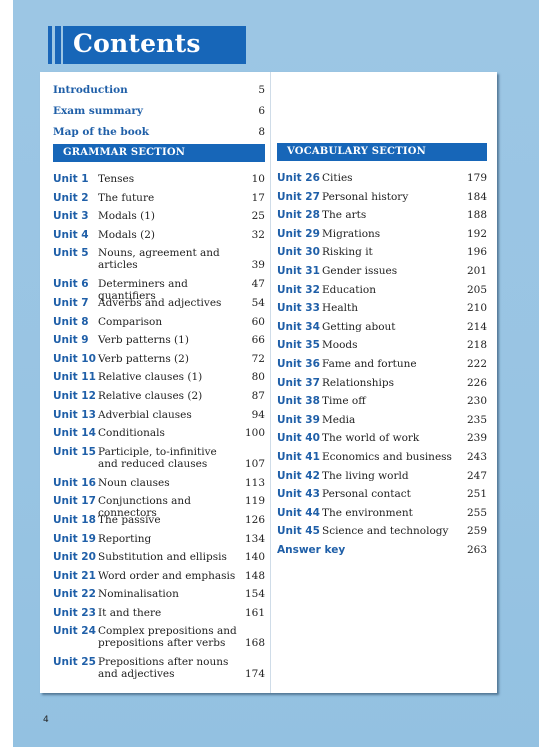 This screenshot has width=552, height=747. Describe the element at coordinates (138, 594) in the screenshot. I see `unit-title: Nominalisation` at that location.